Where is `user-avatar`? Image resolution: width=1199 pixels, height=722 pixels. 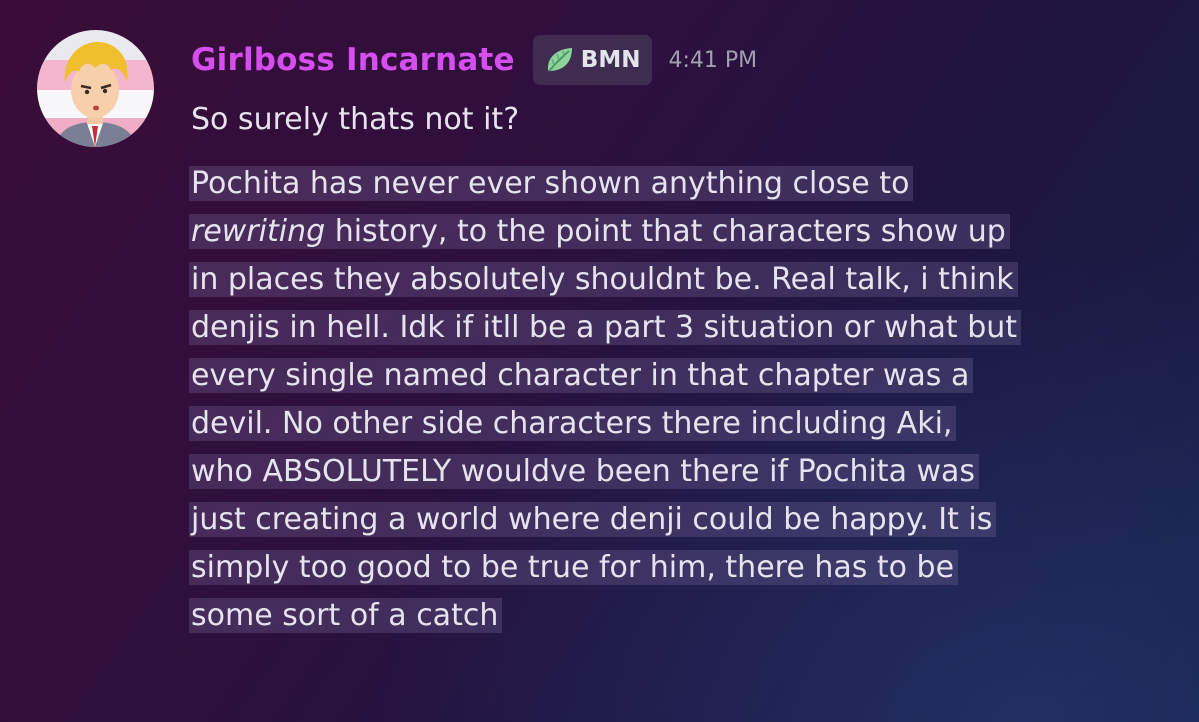 user-avatar is located at coordinates (95, 88).